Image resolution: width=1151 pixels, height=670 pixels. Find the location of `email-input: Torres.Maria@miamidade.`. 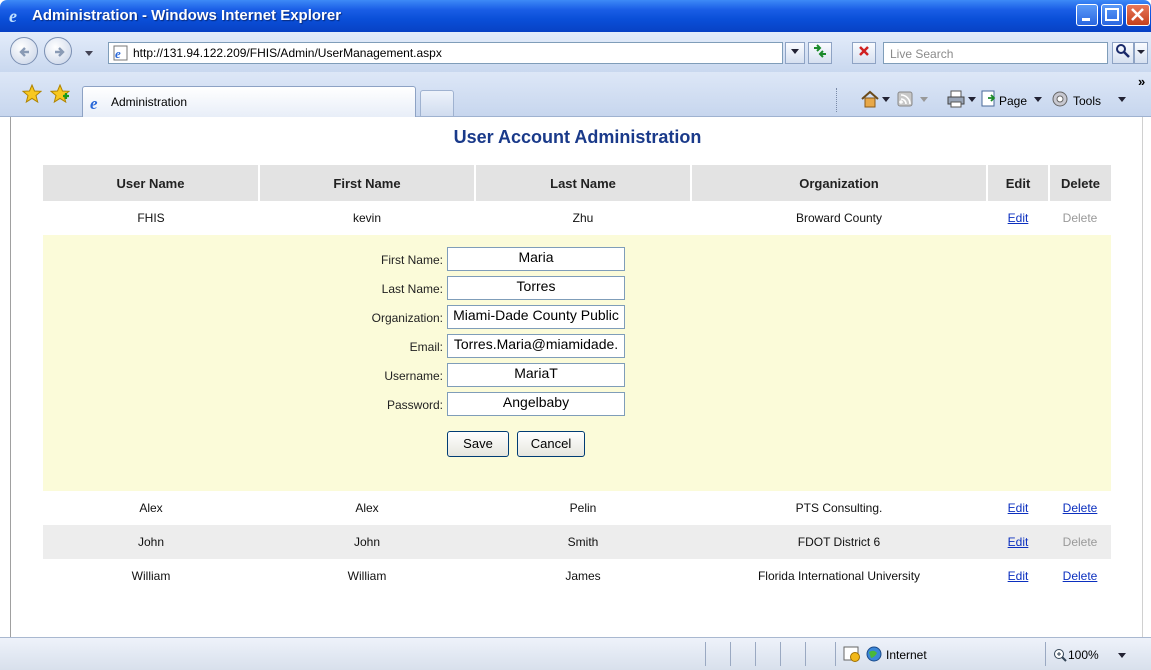

email-input: Torres.Maria@miamidade. is located at coordinates (536, 346).